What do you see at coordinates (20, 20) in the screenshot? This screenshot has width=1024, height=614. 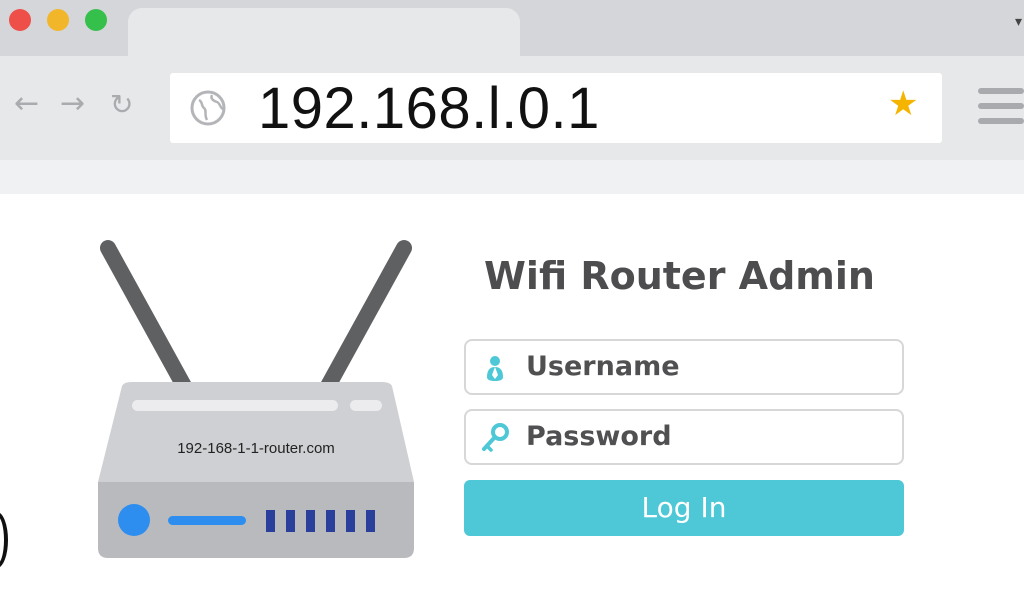 I see `close-window-button` at bounding box center [20, 20].